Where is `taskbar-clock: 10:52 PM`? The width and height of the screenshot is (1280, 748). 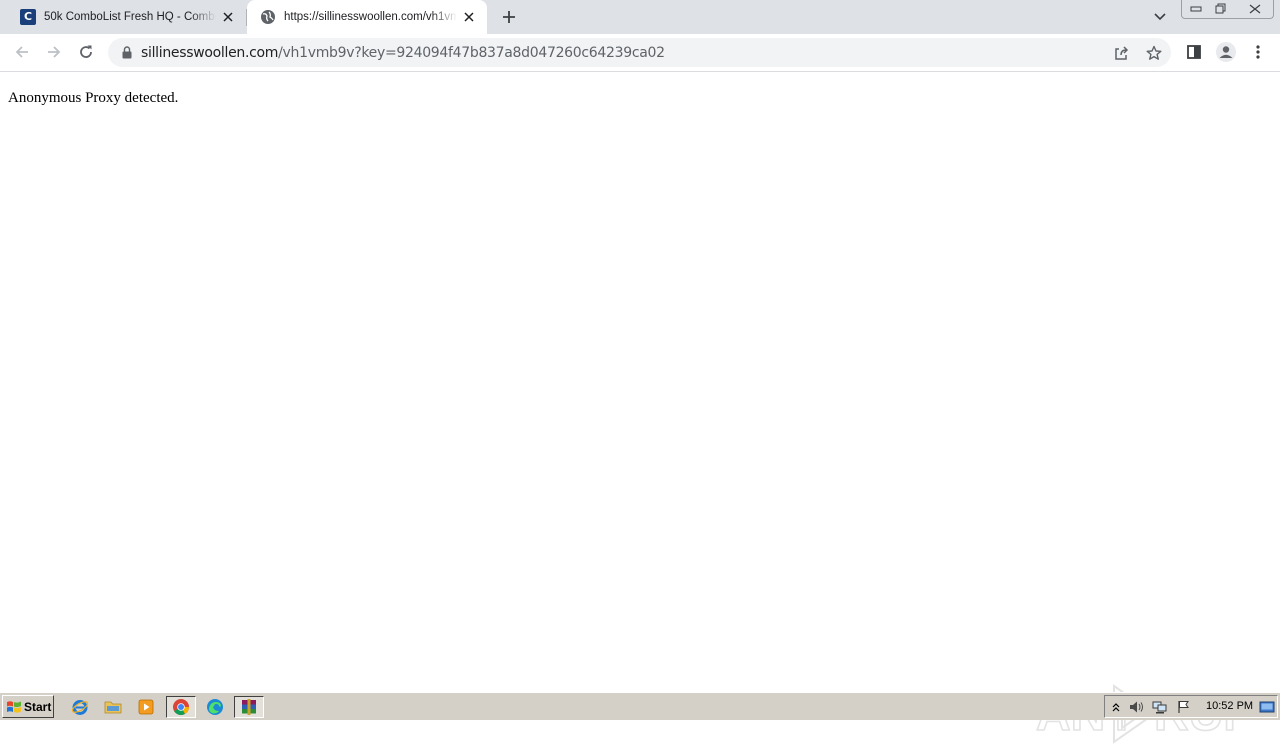 taskbar-clock: 10:52 PM is located at coordinates (1229, 706).